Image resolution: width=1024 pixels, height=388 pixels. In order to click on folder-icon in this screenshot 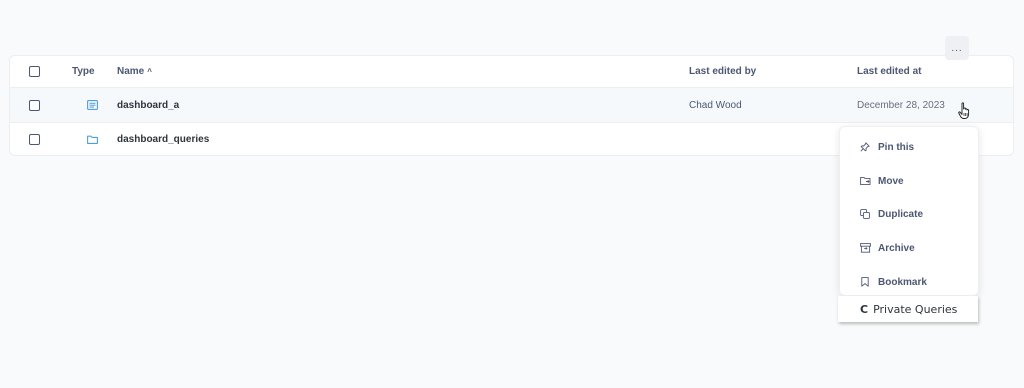, I will do `click(92, 139)`.